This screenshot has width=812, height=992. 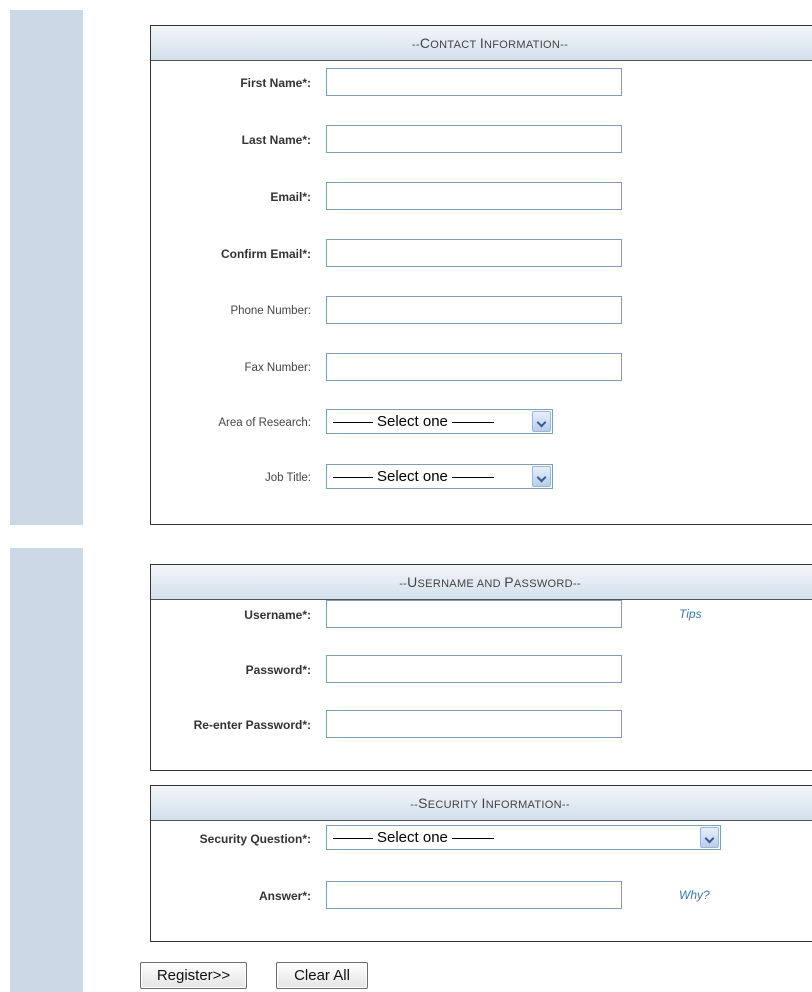 I want to click on username-password-header: --USERNAME AND PASSWORD--, so click(x=481, y=582).